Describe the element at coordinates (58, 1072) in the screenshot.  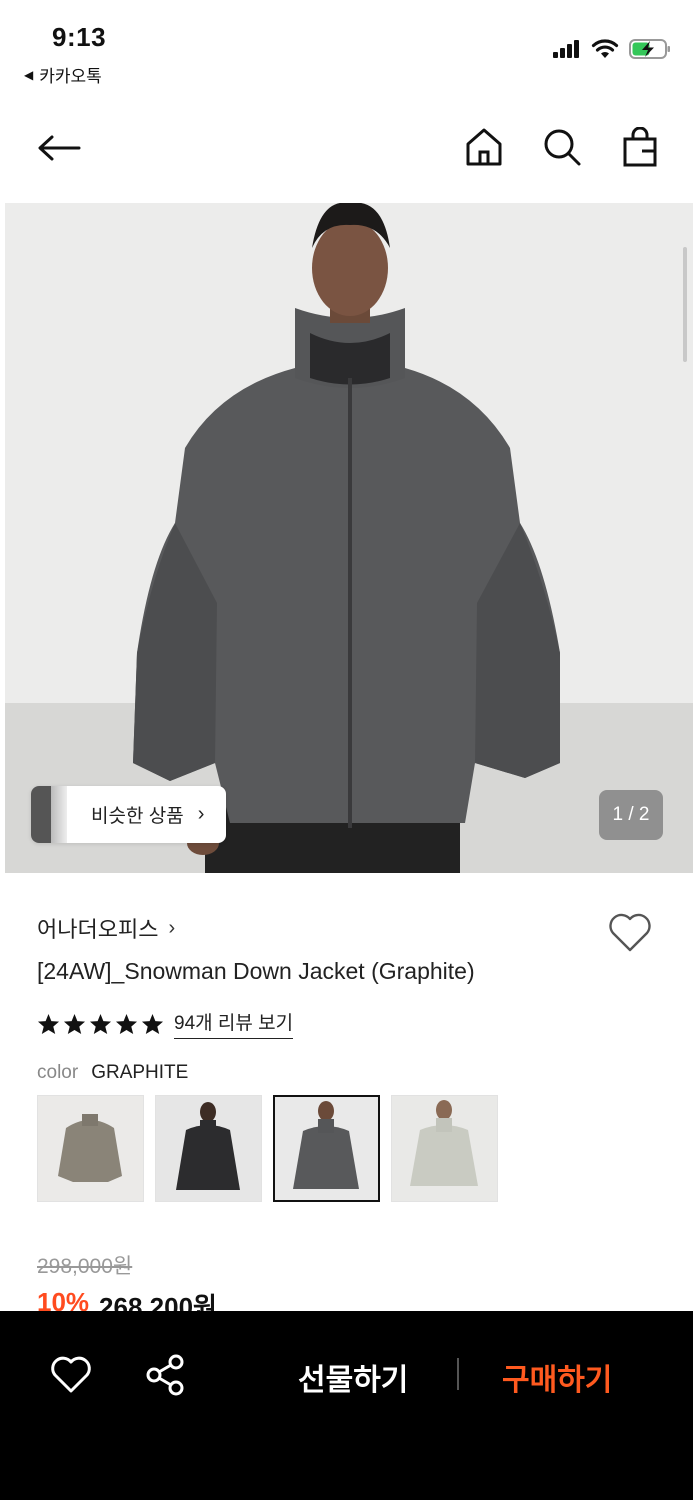
I see `color-label: color` at that location.